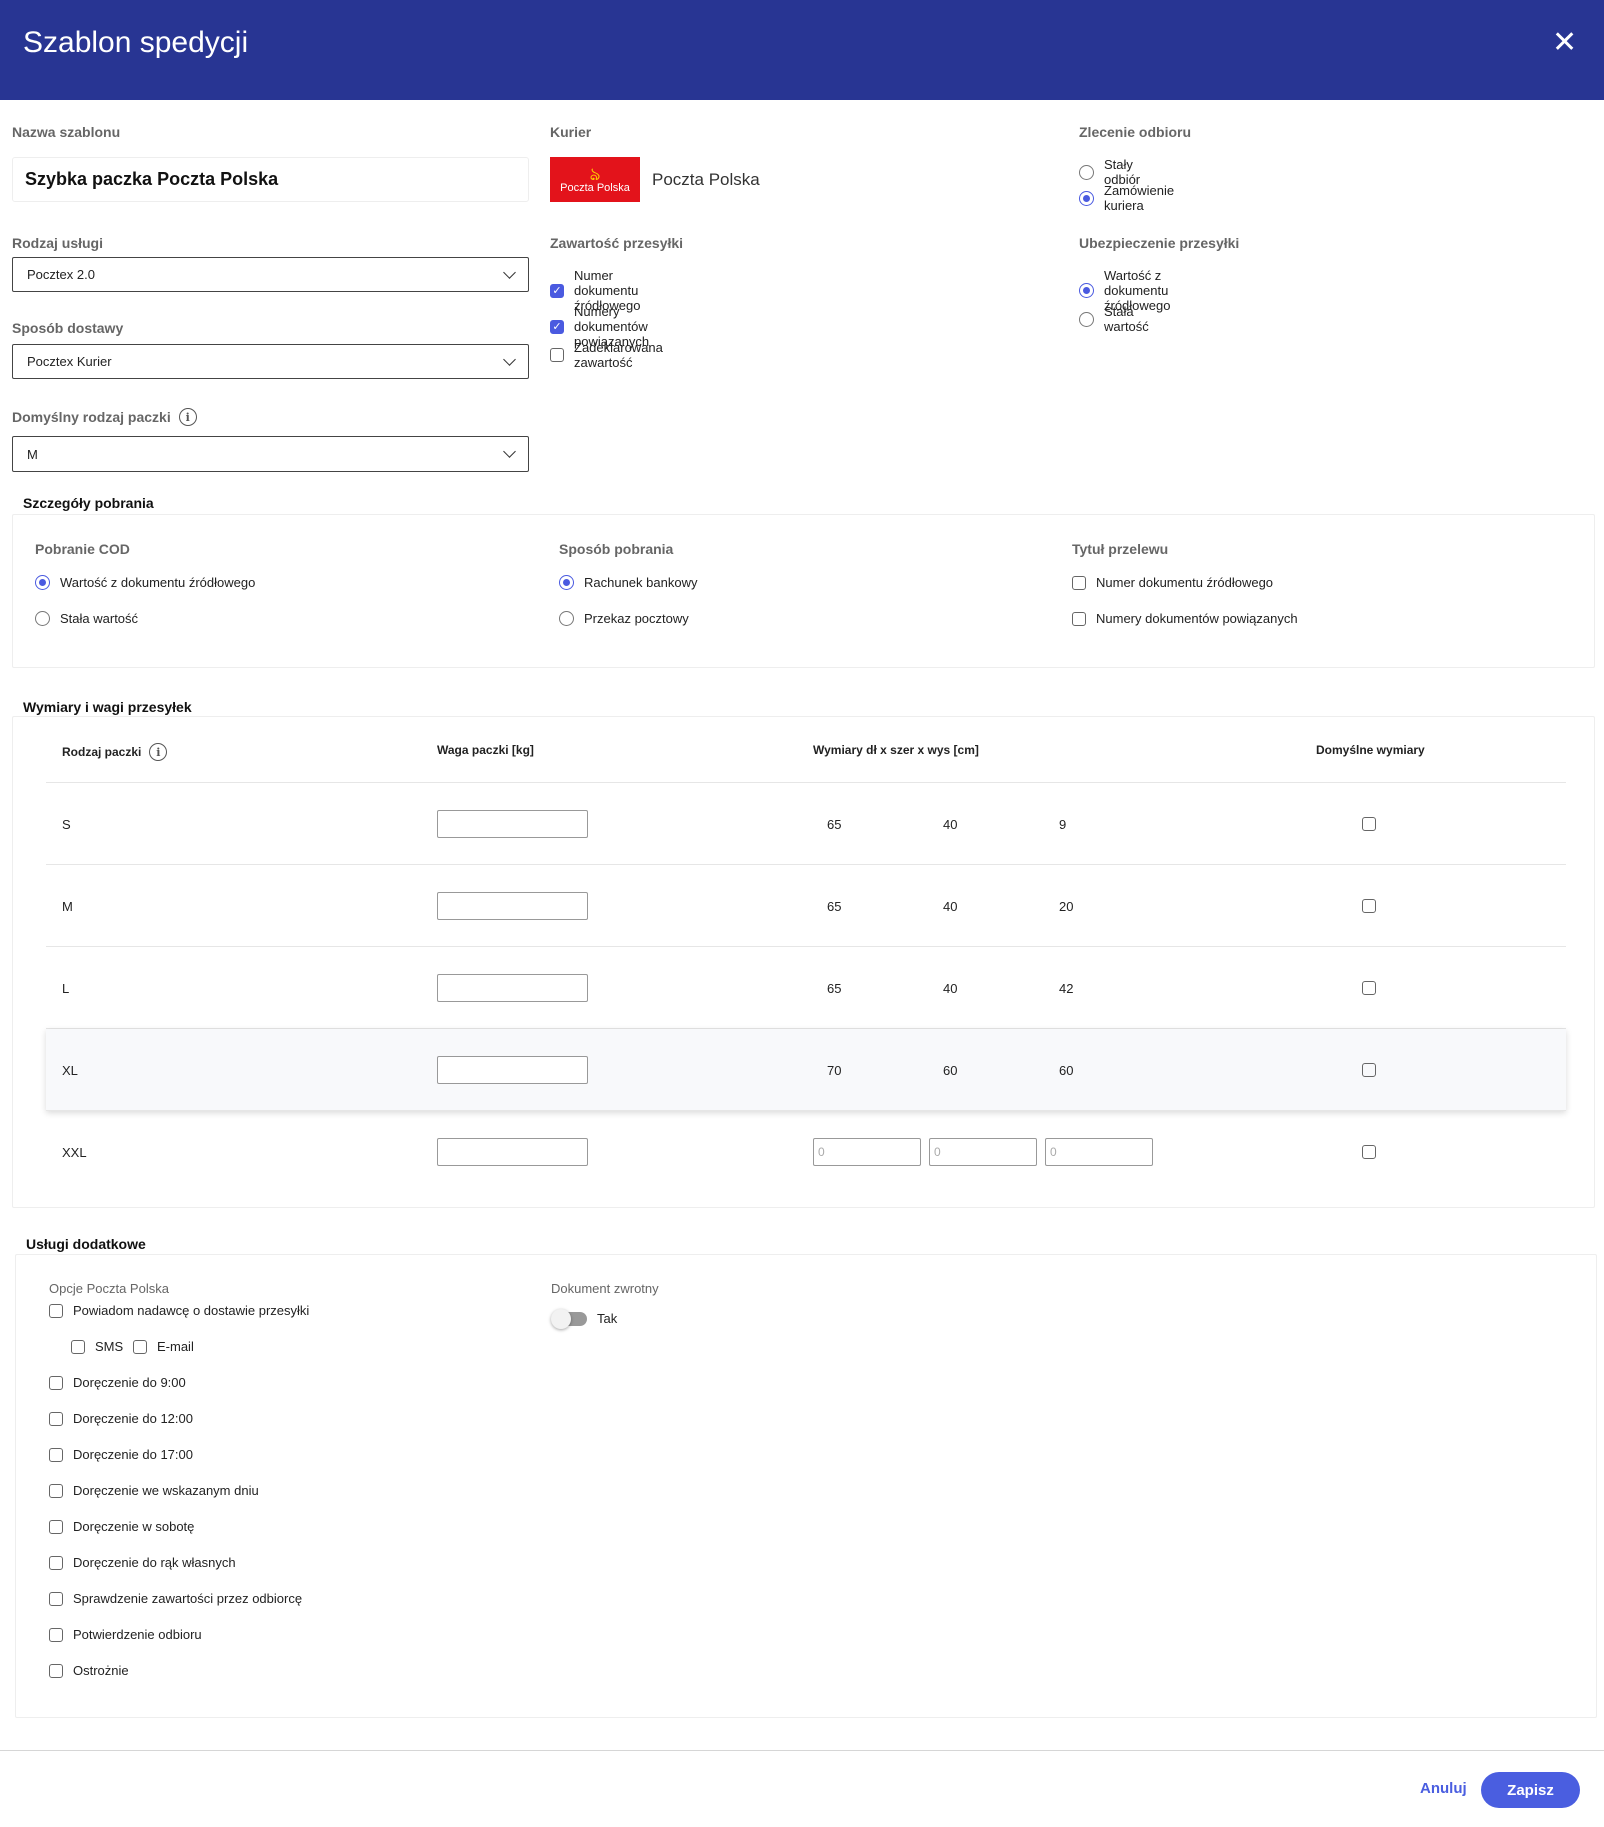 This screenshot has height=1827, width=1604. Describe the element at coordinates (86, 618) in the screenshot. I see `cod-option: Stała wartość` at that location.